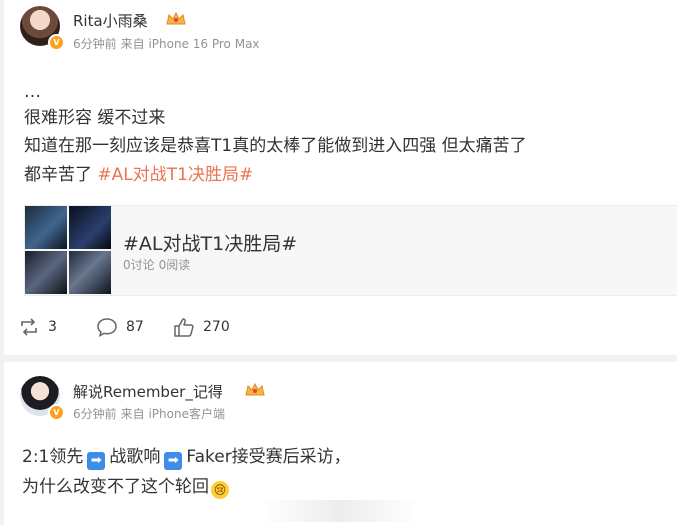 Image resolution: width=677 pixels, height=525 pixels. Describe the element at coordinates (139, 265) in the screenshot. I see `discuss-count: 0讨论` at that location.